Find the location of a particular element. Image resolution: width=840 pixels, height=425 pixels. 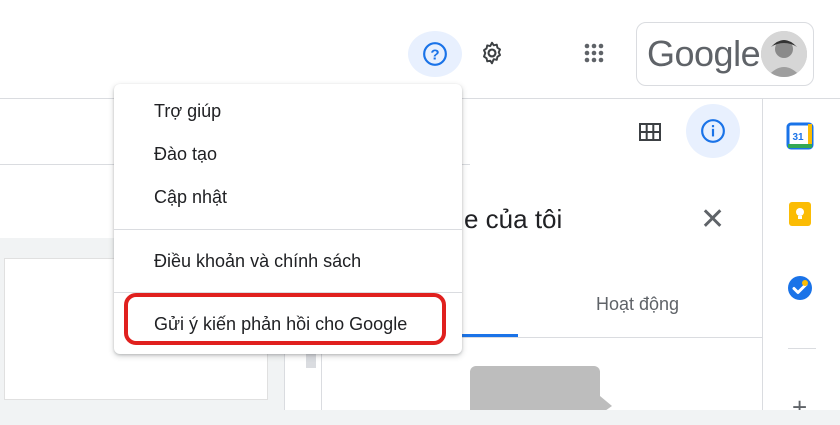

keep-button is located at coordinates (800, 214).